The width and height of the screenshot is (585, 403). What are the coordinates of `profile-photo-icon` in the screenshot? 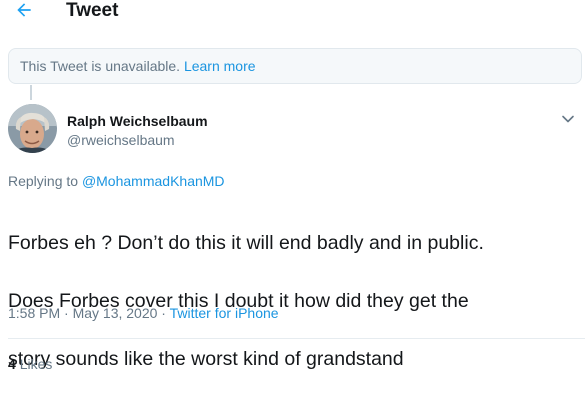 It's located at (32, 128).